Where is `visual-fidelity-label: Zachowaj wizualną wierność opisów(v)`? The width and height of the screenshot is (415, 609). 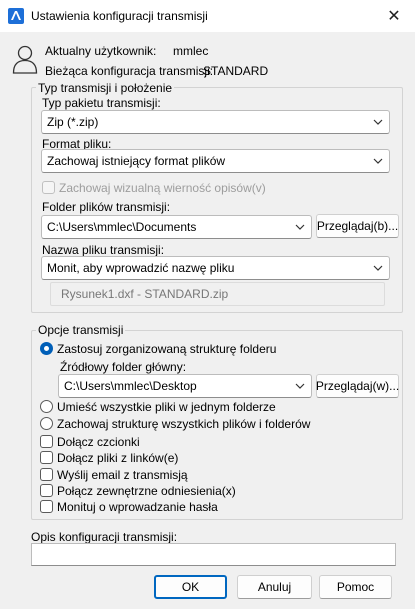 visual-fidelity-label: Zachowaj wizualną wierność opisów(v) is located at coordinates (162, 188).